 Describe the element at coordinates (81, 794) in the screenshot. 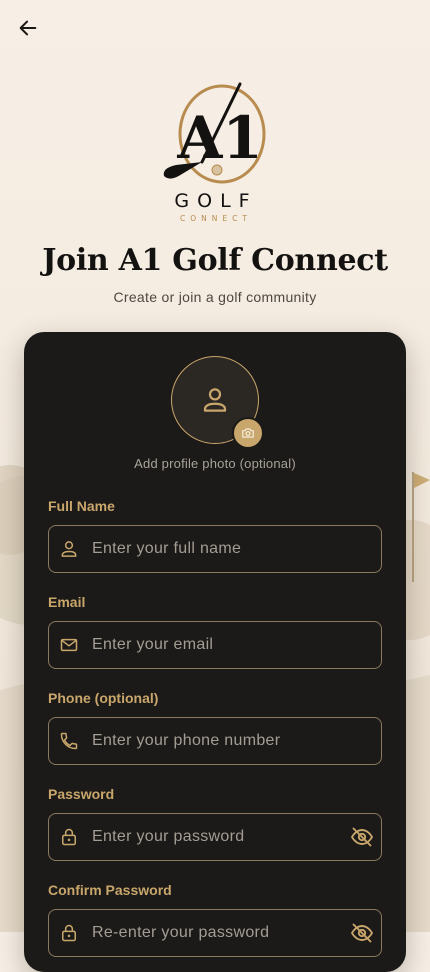

I see `password-label: Password` at that location.